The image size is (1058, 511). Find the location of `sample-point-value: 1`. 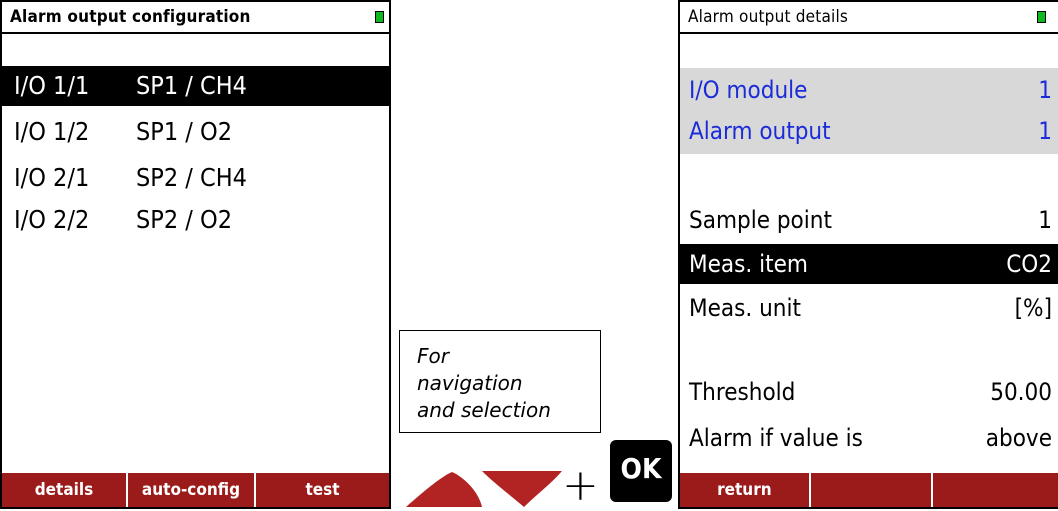

sample-point-value: 1 is located at coordinates (1045, 220).